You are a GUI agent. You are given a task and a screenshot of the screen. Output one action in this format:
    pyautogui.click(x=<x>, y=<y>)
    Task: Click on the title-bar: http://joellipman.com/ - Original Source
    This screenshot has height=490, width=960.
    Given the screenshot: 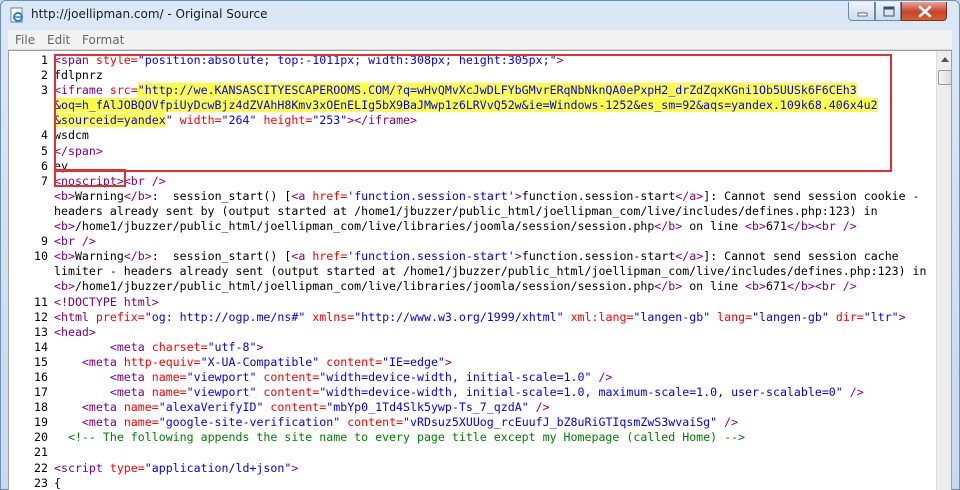 What is the action you would take?
    pyautogui.click(x=480, y=15)
    